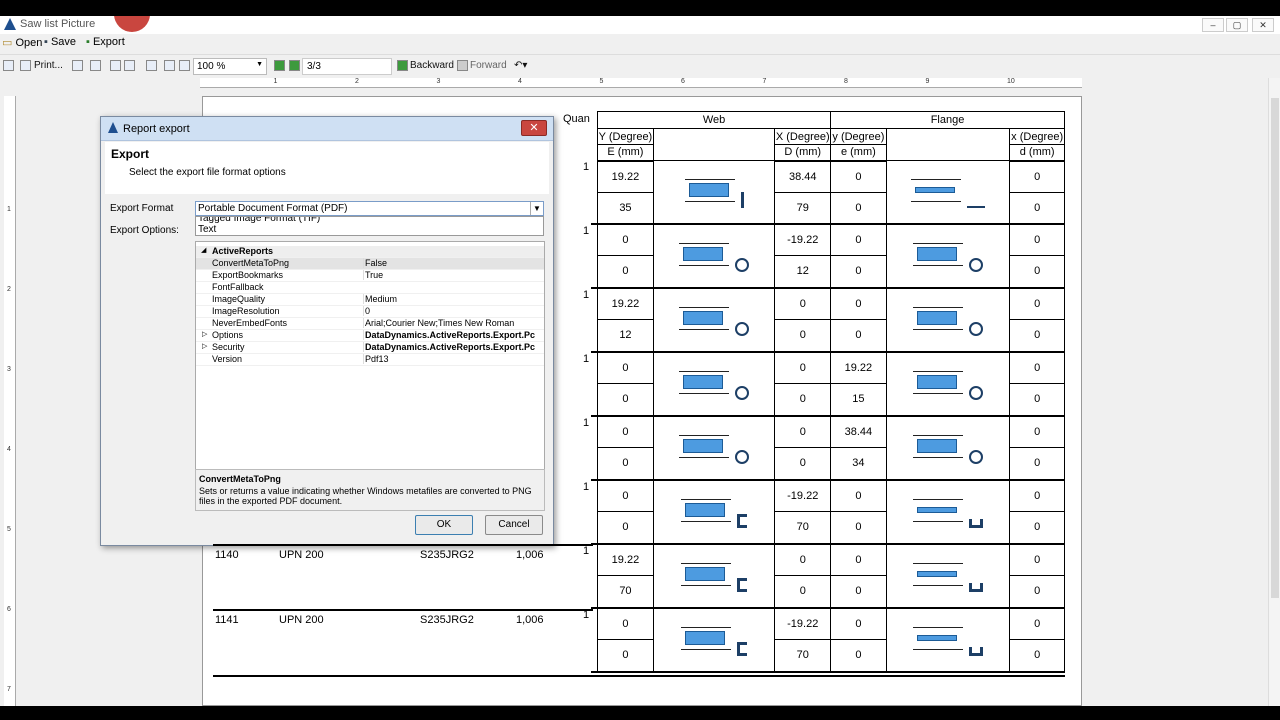 The height and width of the screenshot is (720, 1280). Describe the element at coordinates (742, 265) in the screenshot. I see `circle-profile-icon` at that location.